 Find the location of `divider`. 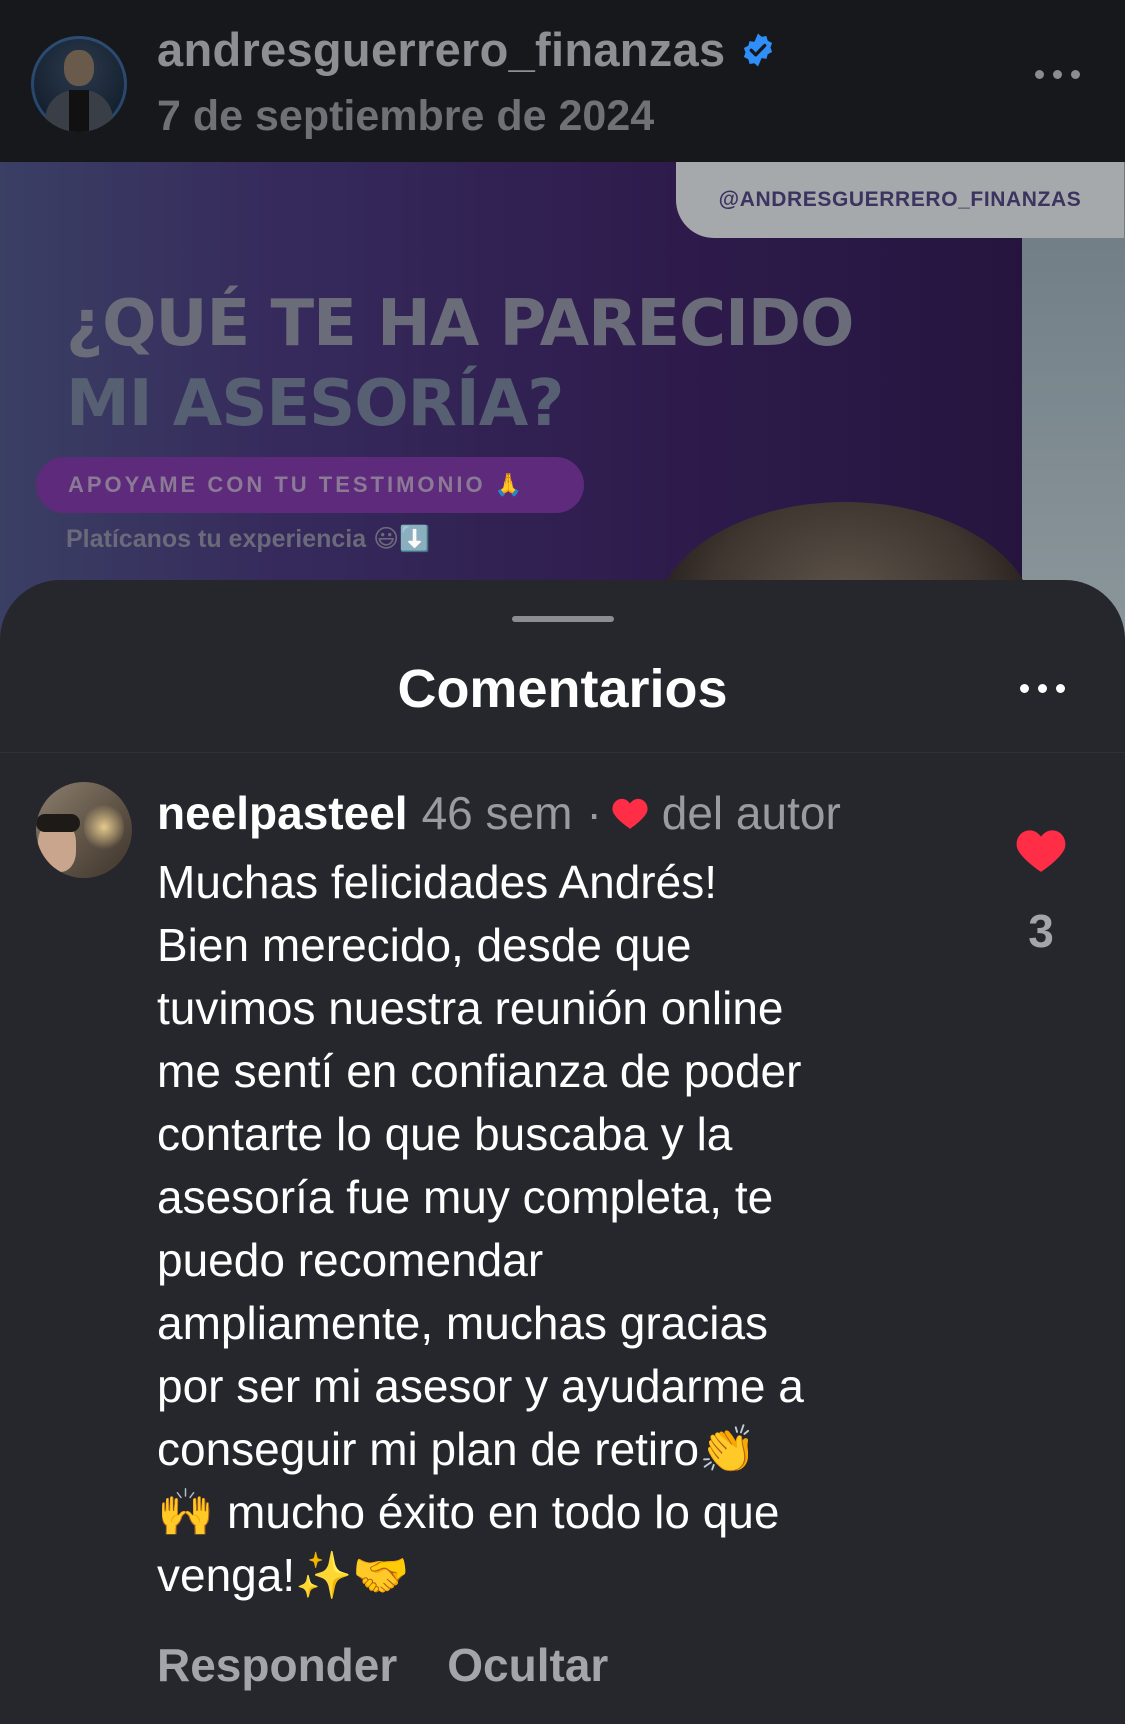

divider is located at coordinates (562, 752).